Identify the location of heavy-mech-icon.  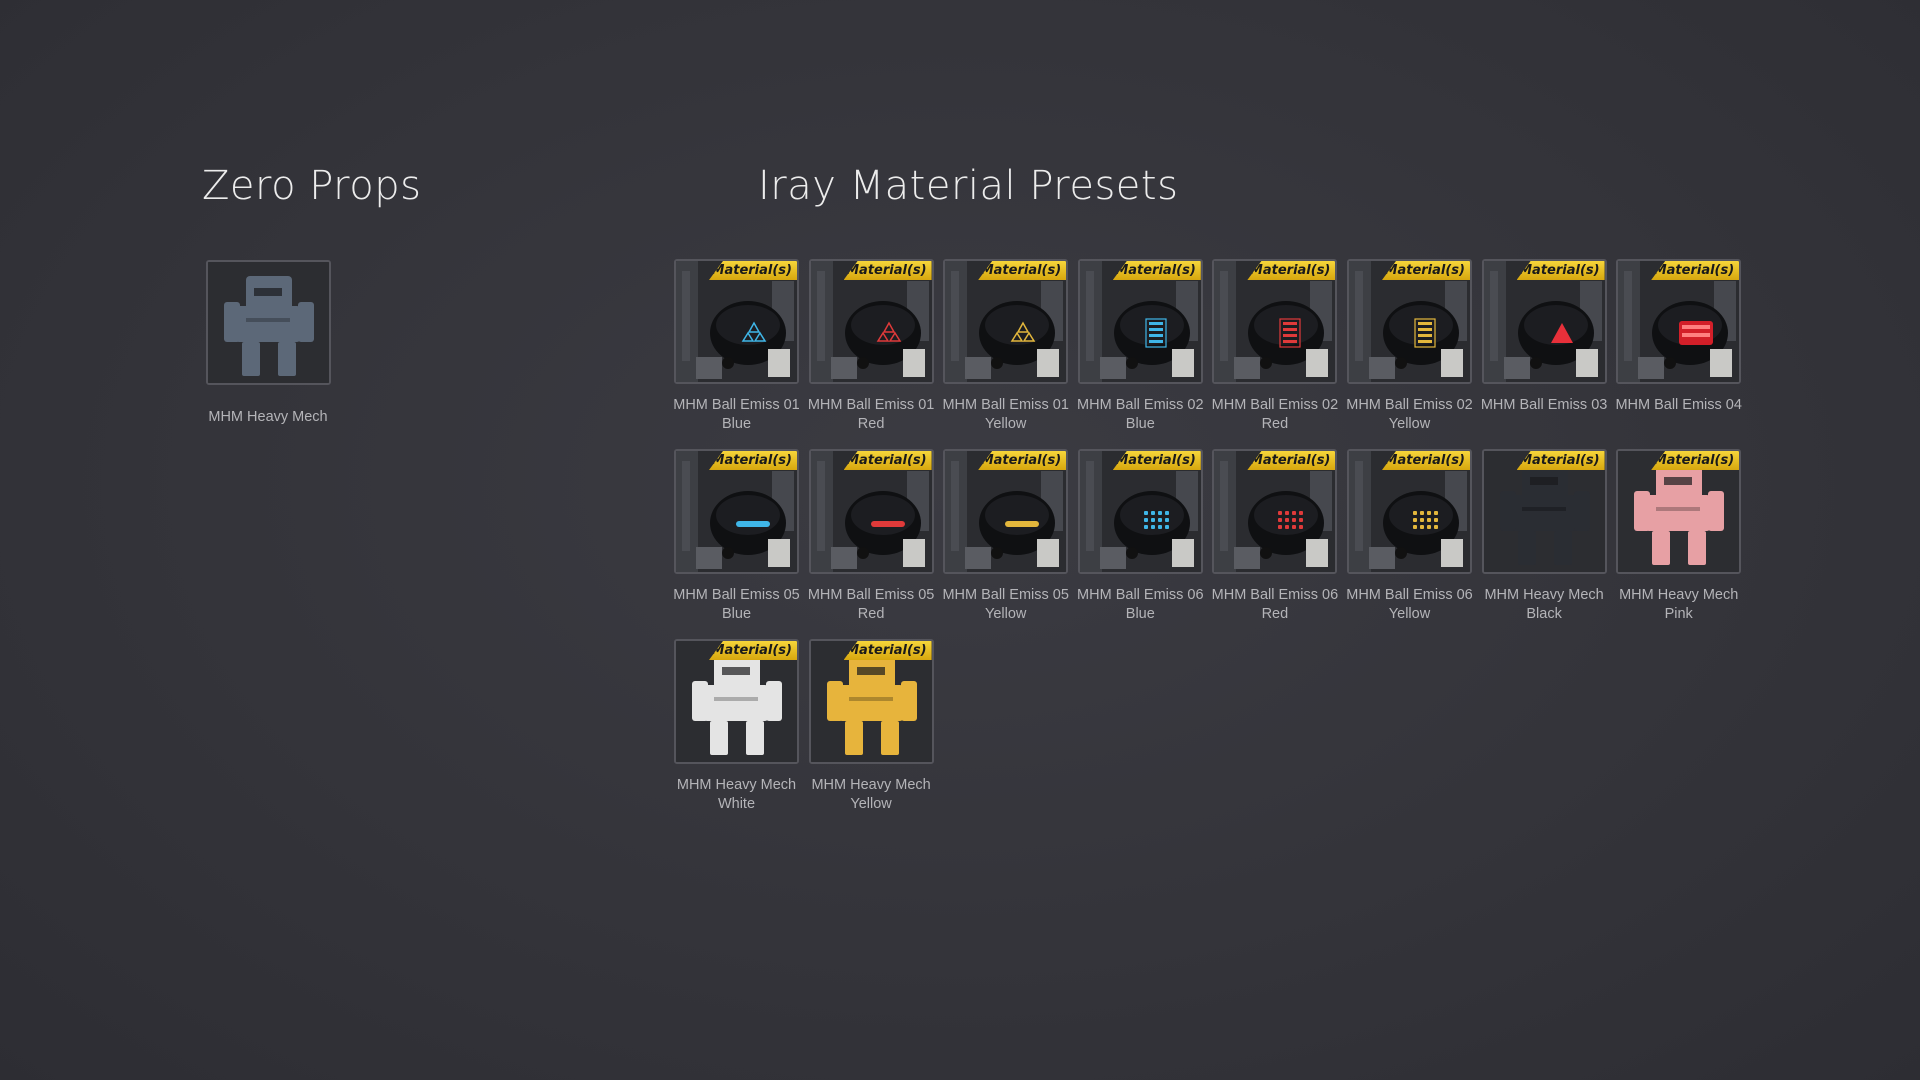
(268, 322).